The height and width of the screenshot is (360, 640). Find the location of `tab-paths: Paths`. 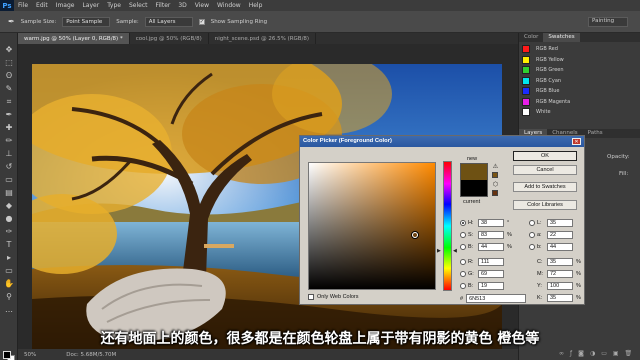

tab-paths: Paths is located at coordinates (595, 133).